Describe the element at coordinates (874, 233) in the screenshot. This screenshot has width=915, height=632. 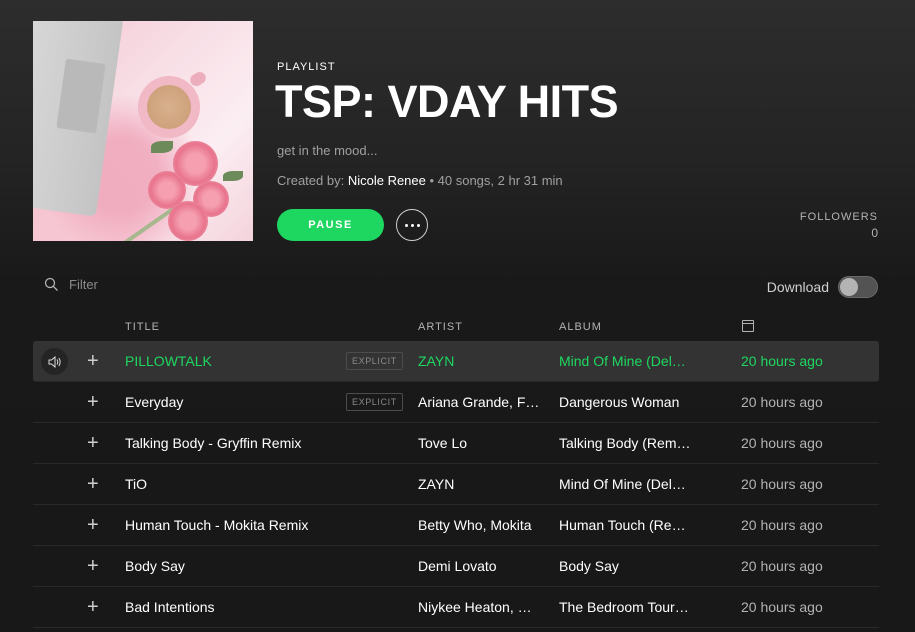
I see `followers-count: 0` at that location.